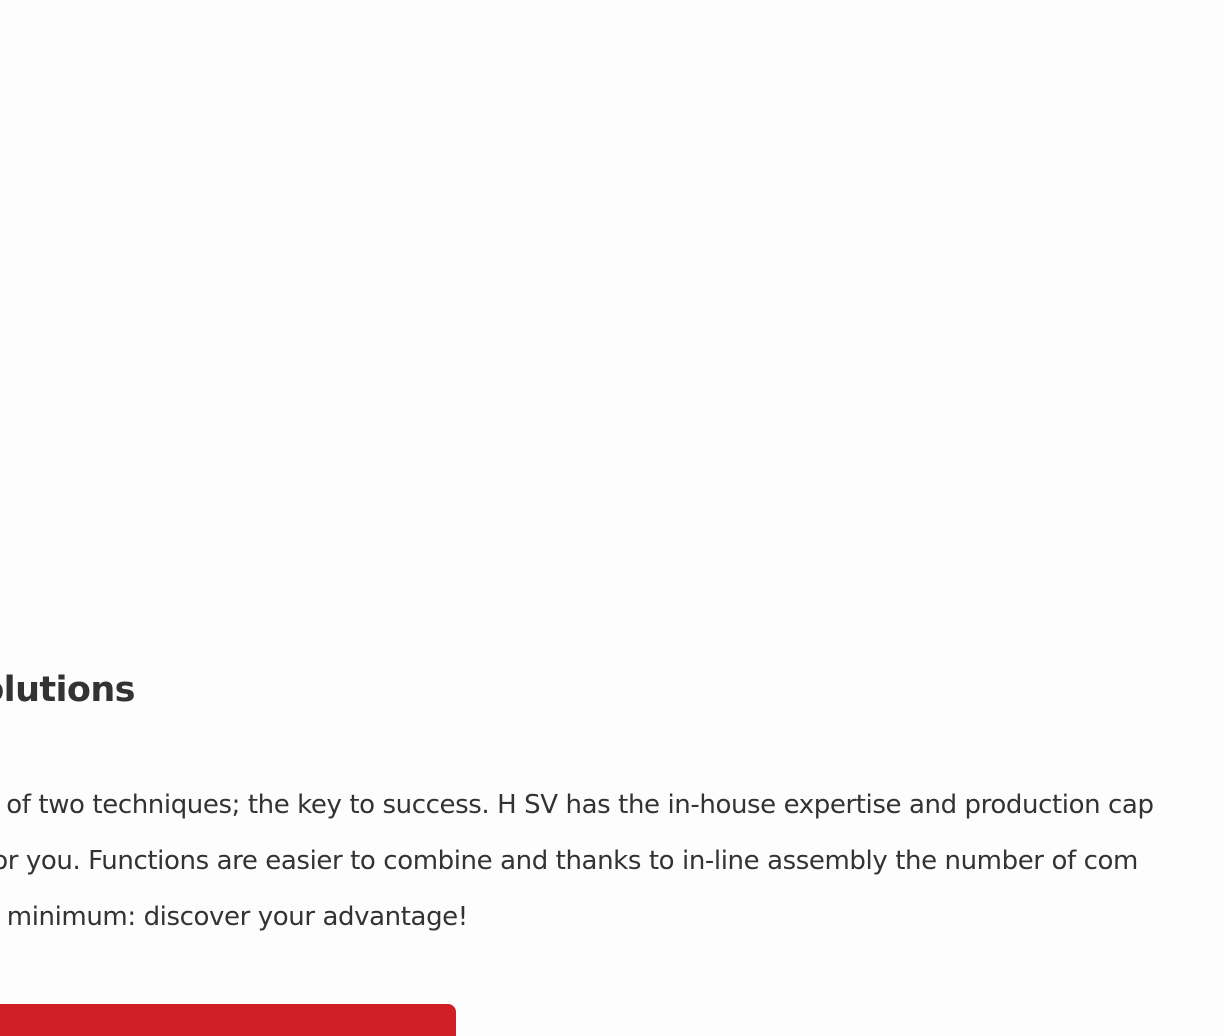 This screenshot has height=1036, width=1224. Describe the element at coordinates (612, 690) in the screenshot. I see `section: solutions` at that location.